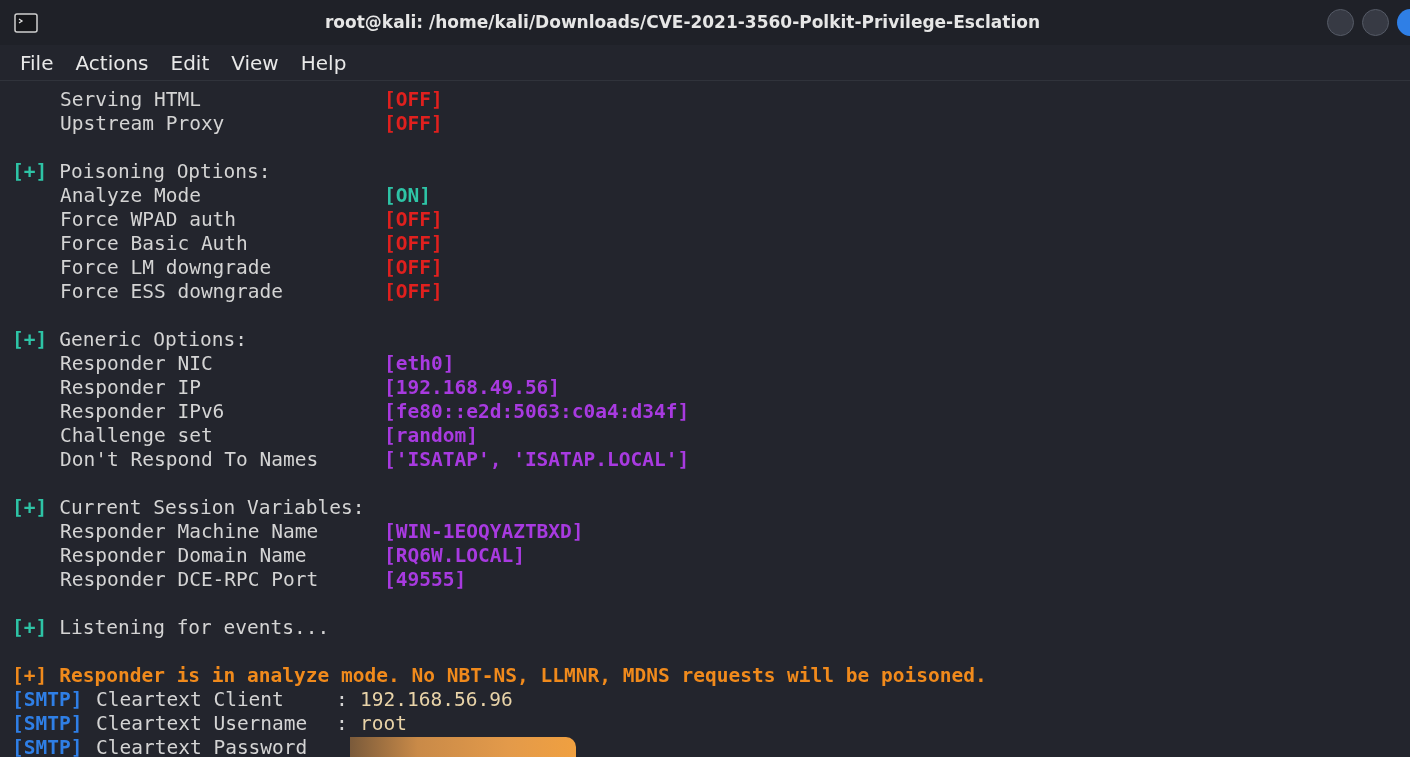 The image size is (1410, 757). Describe the element at coordinates (523, 676) in the screenshot. I see `warning-message: Responder is in analyze mode. No NBT-NS, LLMNR, MDNS requests will be poisoned.` at that location.